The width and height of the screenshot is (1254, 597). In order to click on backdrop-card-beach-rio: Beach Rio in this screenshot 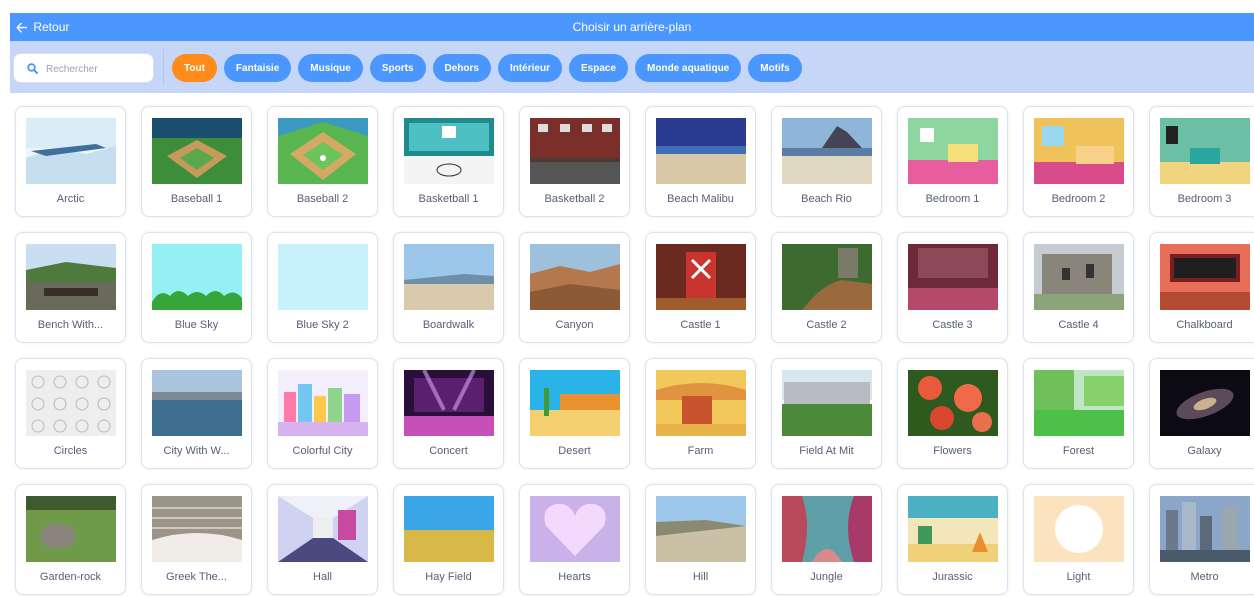, I will do `click(826, 161)`.